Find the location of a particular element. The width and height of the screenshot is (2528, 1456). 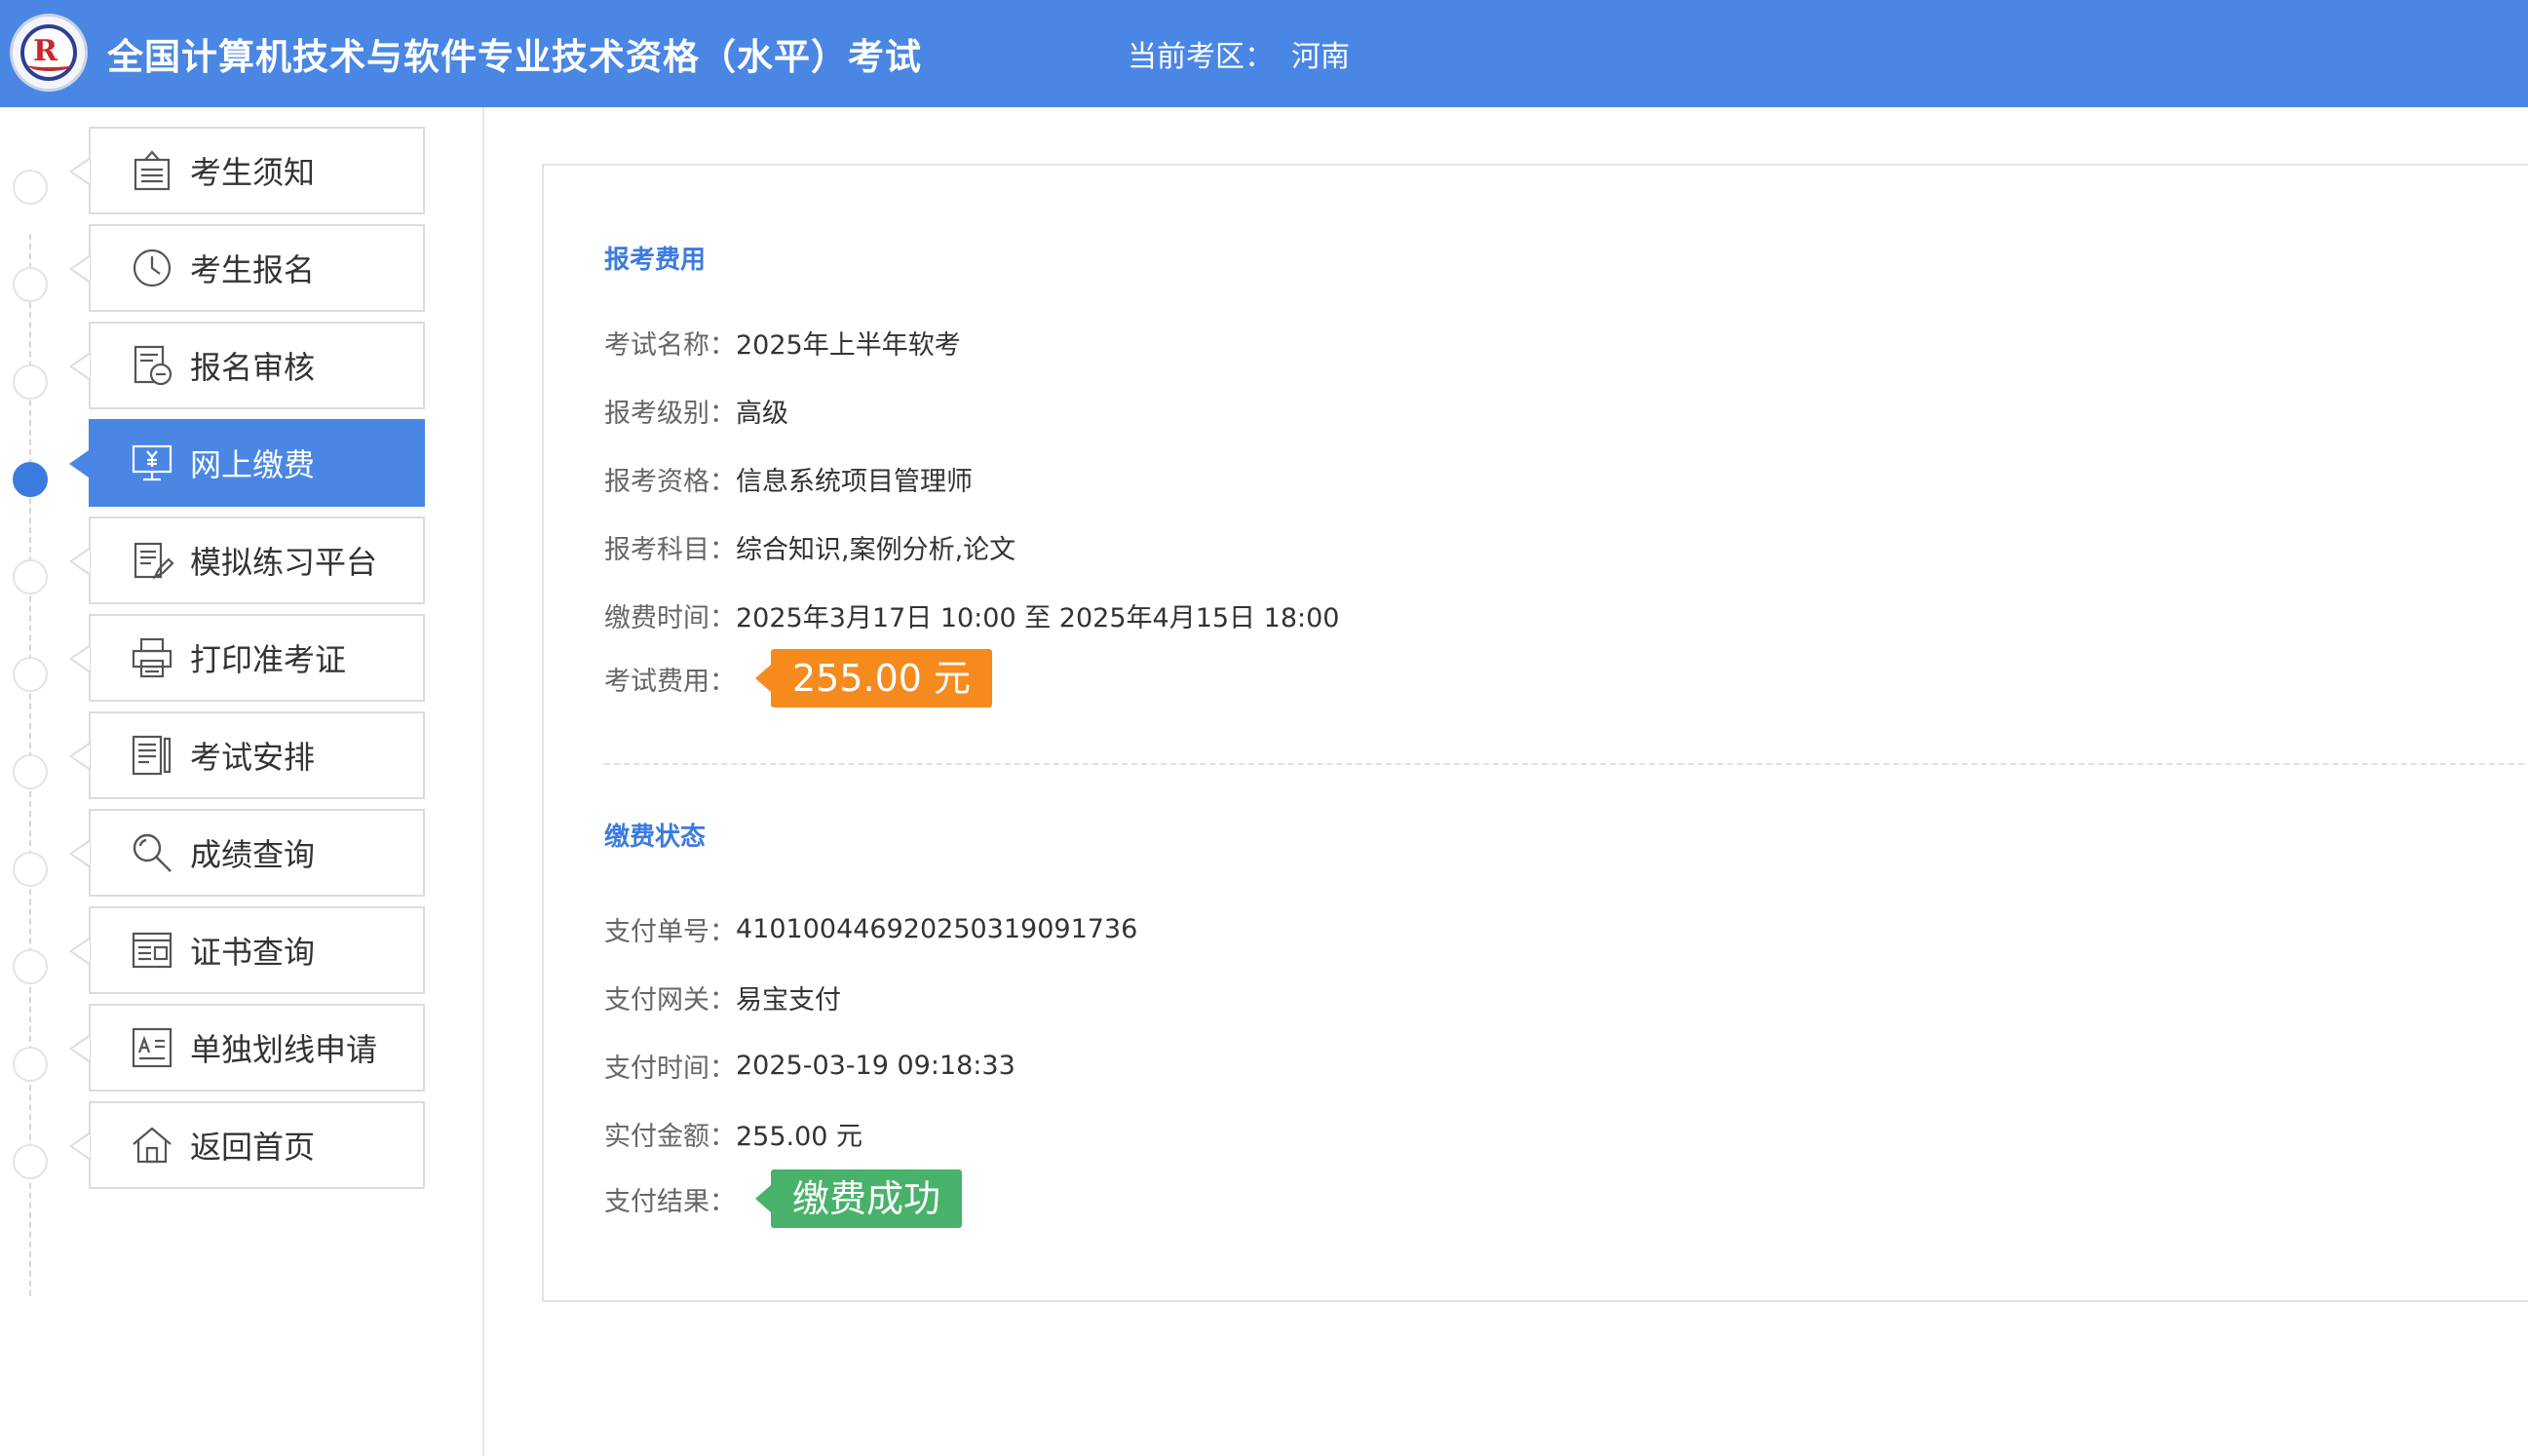

field-label: 缴费时间： is located at coordinates (670, 618).